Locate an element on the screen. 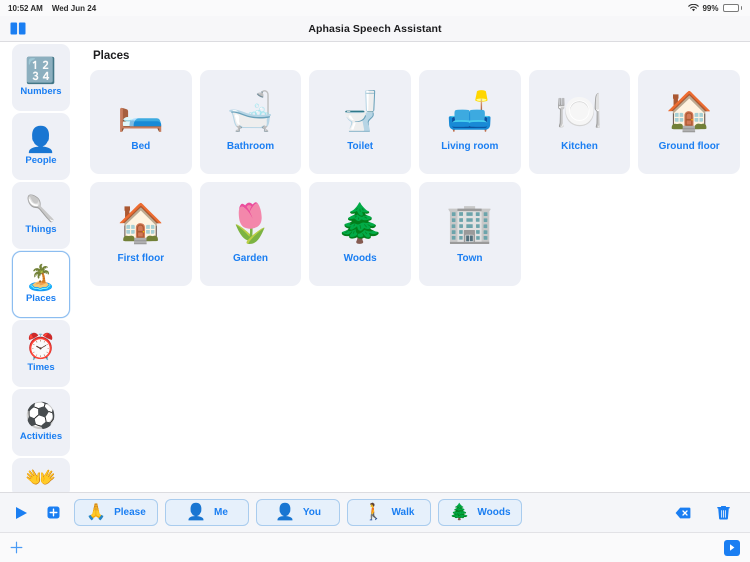  page-title: Aphasia Speech Assistant is located at coordinates (375, 28).